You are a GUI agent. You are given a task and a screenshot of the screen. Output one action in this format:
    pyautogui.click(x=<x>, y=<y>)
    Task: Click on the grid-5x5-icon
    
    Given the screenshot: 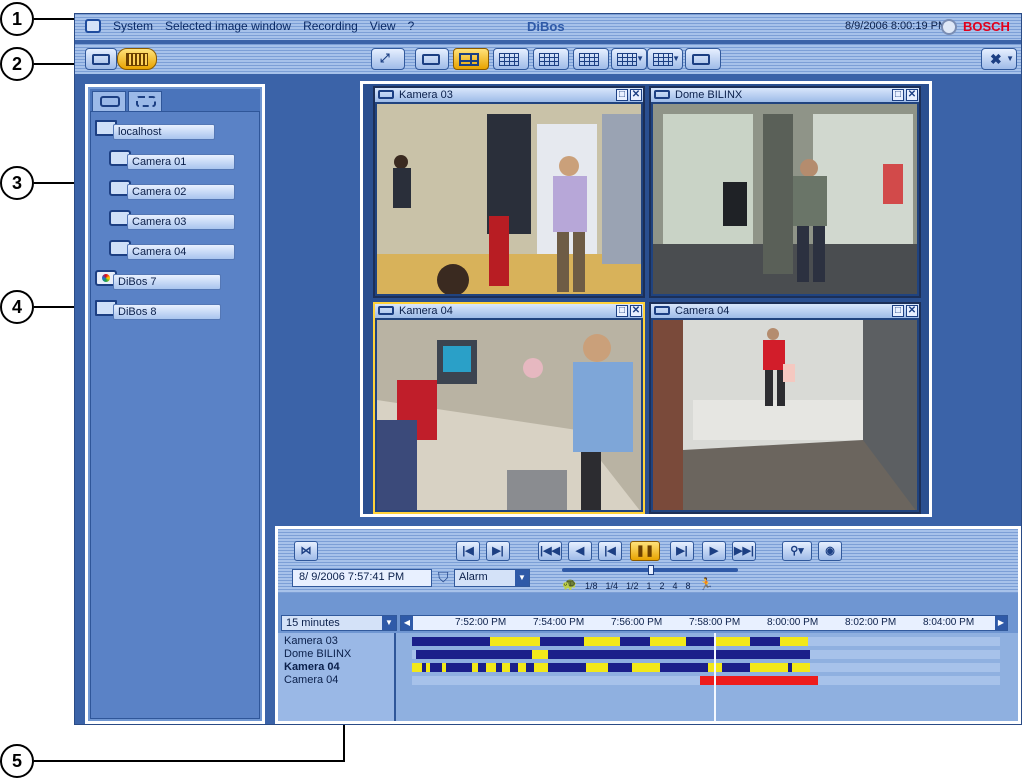 What is the action you would take?
    pyautogui.click(x=589, y=59)
    